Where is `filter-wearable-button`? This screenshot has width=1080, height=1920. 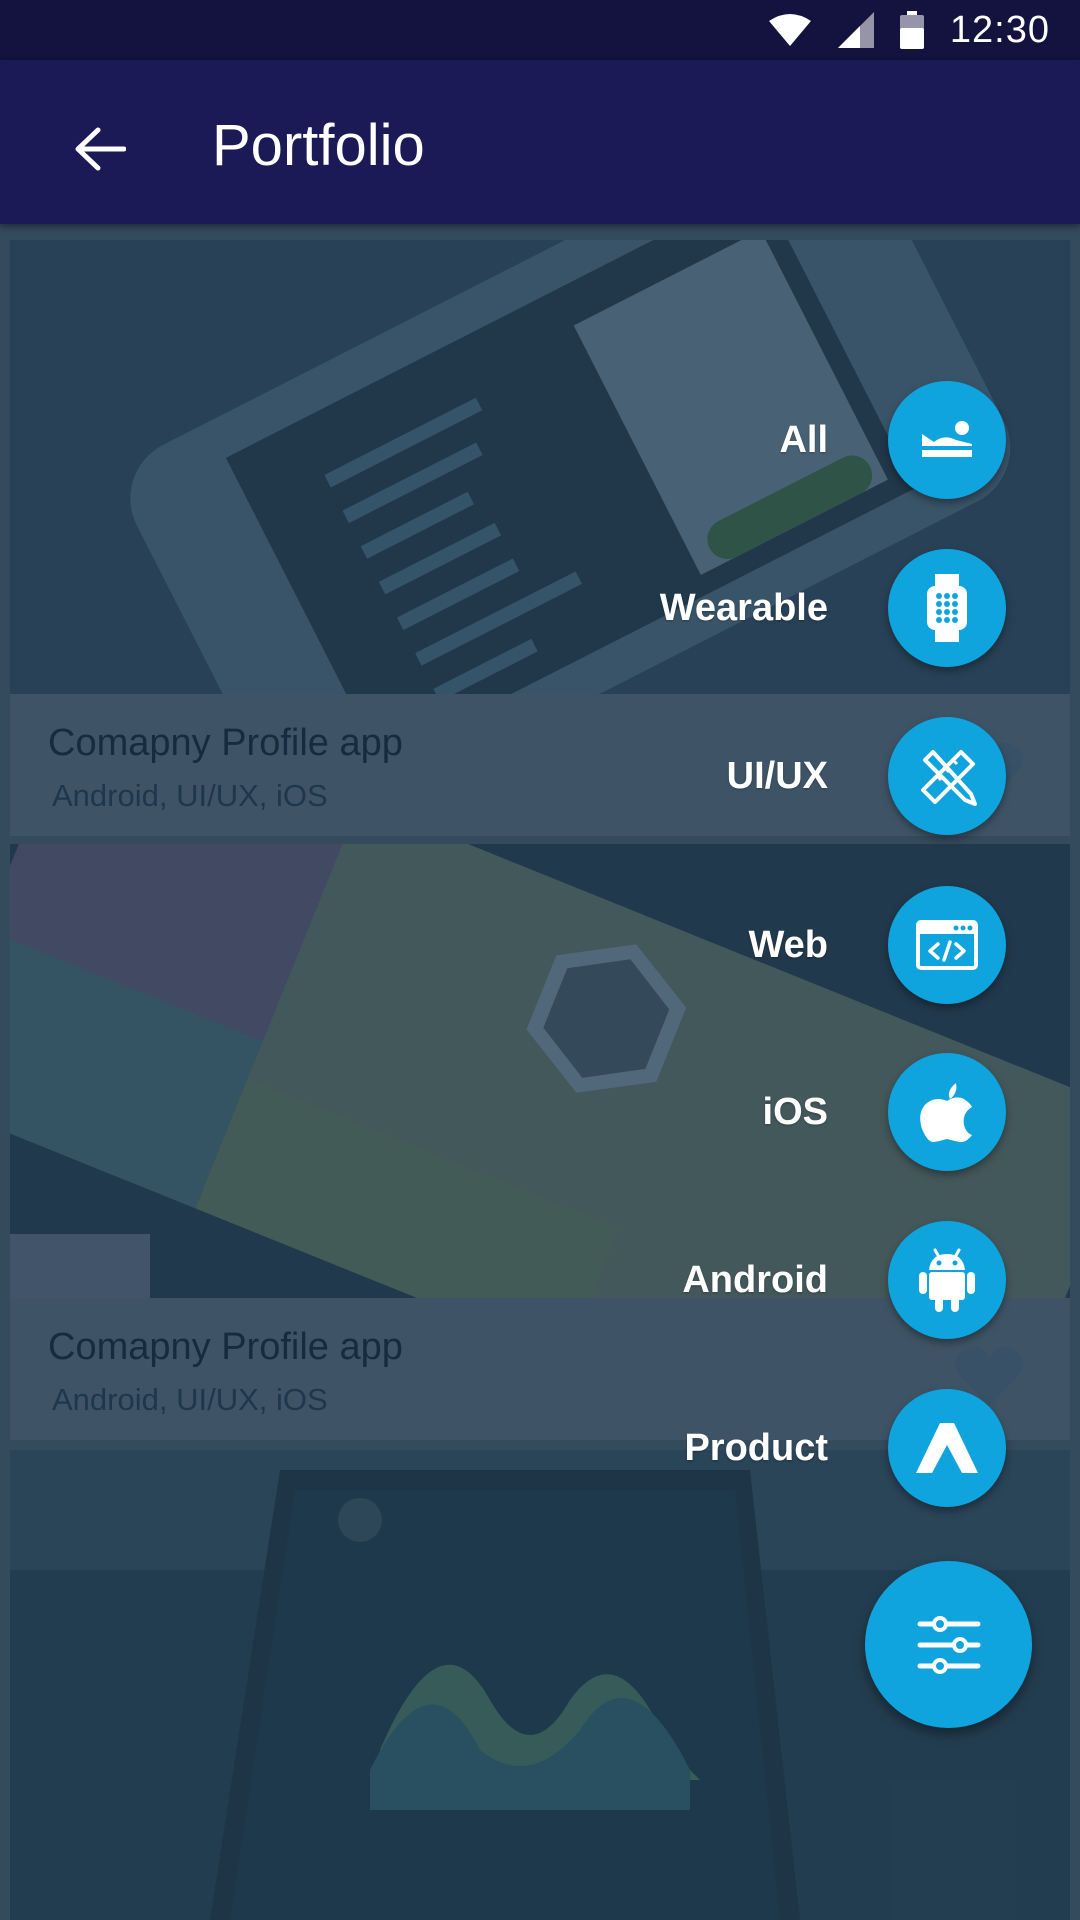 filter-wearable-button is located at coordinates (947, 608).